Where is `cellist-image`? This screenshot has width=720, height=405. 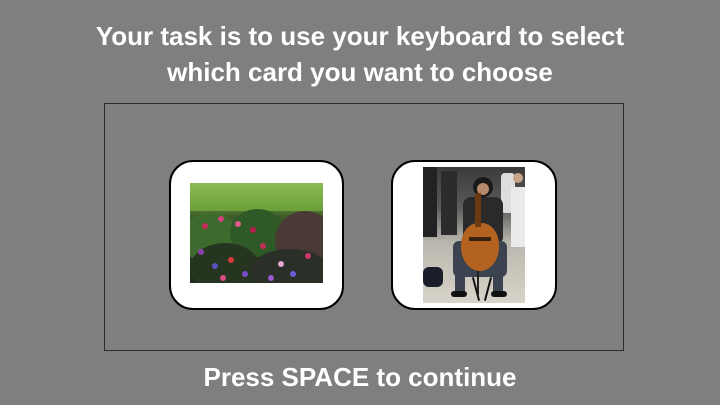
cellist-image is located at coordinates (474, 235).